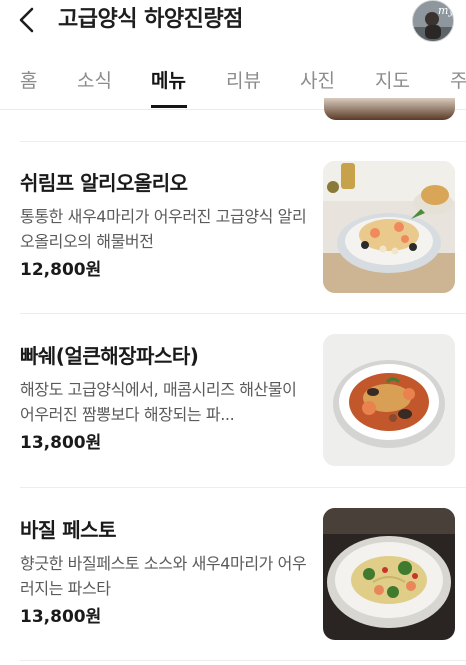 This screenshot has width=466, height=665. Describe the element at coordinates (317, 81) in the screenshot. I see `tab-photos: 사진` at that location.